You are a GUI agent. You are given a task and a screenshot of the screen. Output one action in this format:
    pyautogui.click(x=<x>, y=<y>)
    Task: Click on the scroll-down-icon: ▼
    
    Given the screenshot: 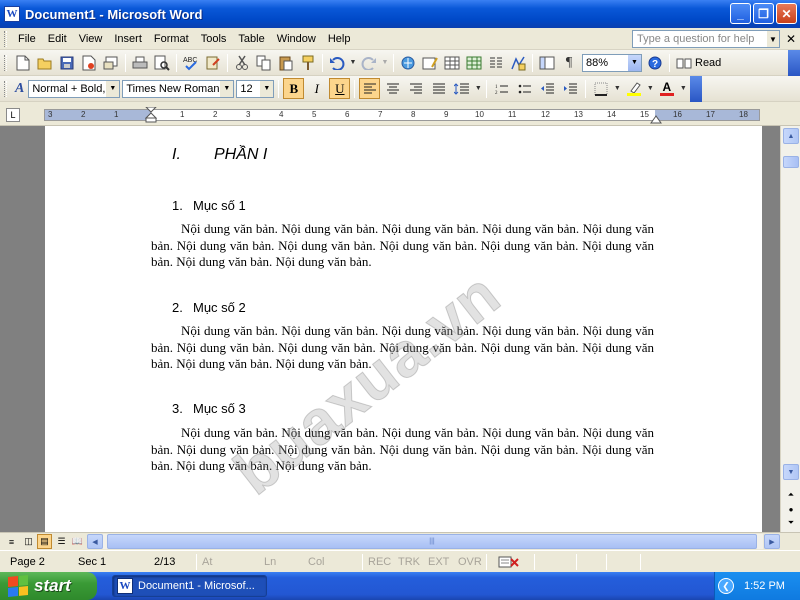 What is the action you would take?
    pyautogui.click(x=791, y=472)
    